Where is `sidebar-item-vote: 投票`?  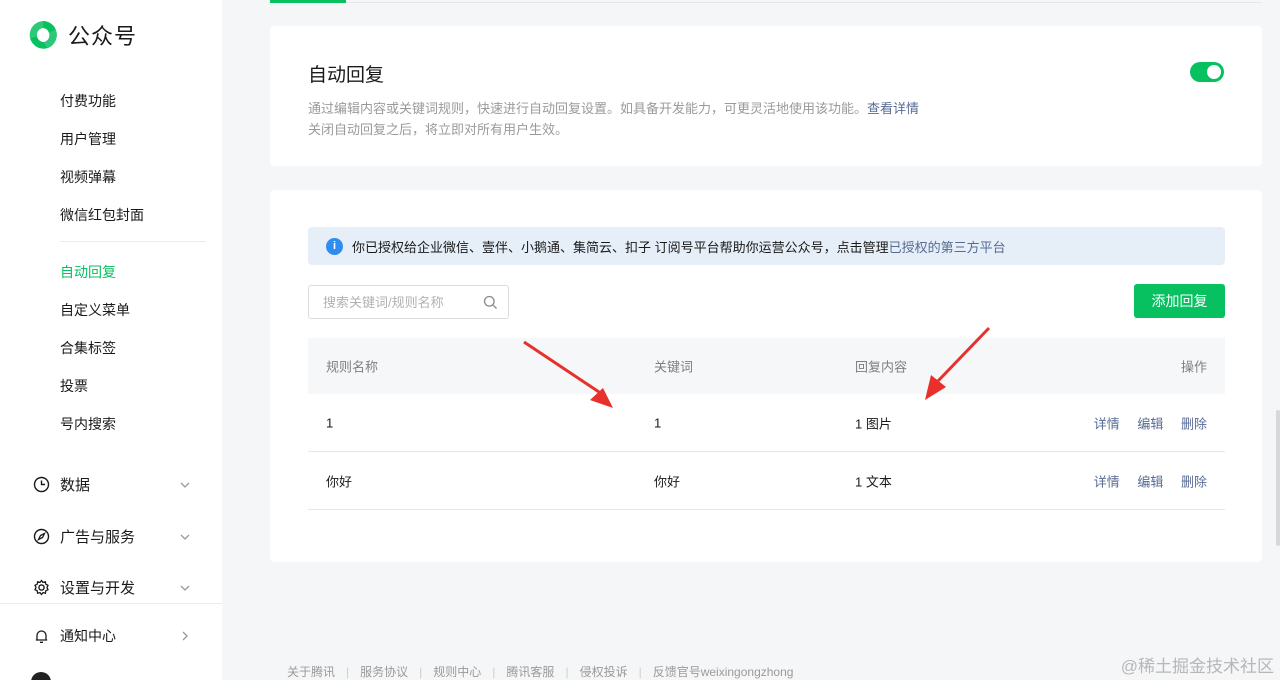 sidebar-item-vote: 投票 is located at coordinates (74, 386).